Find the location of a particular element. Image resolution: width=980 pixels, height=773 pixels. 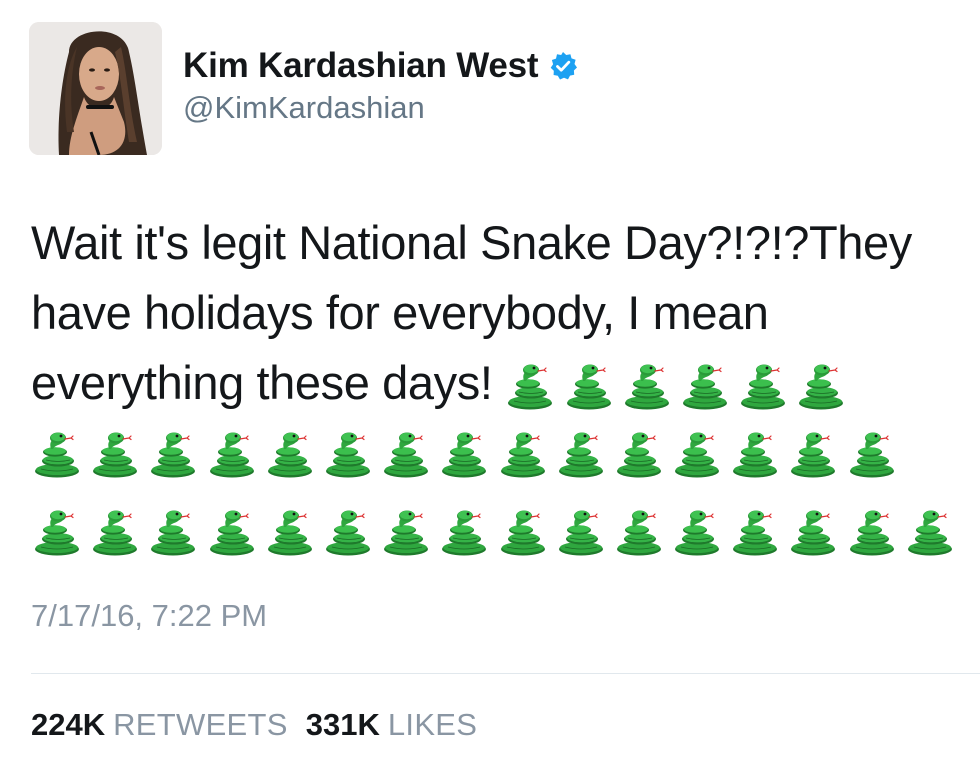

verified-badge-icon is located at coordinates (563, 66).